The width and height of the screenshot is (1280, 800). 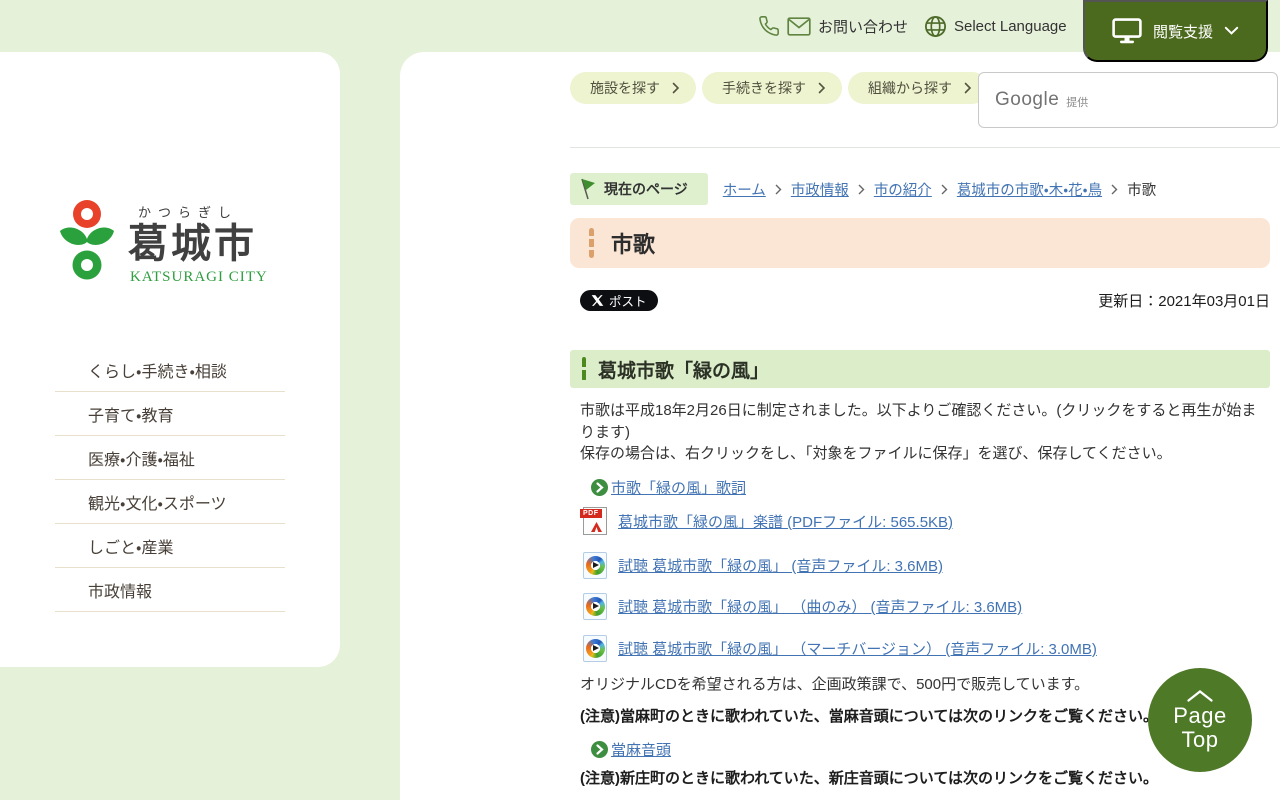 What do you see at coordinates (591, 243) in the screenshot?
I see `title-accent-bar` at bounding box center [591, 243].